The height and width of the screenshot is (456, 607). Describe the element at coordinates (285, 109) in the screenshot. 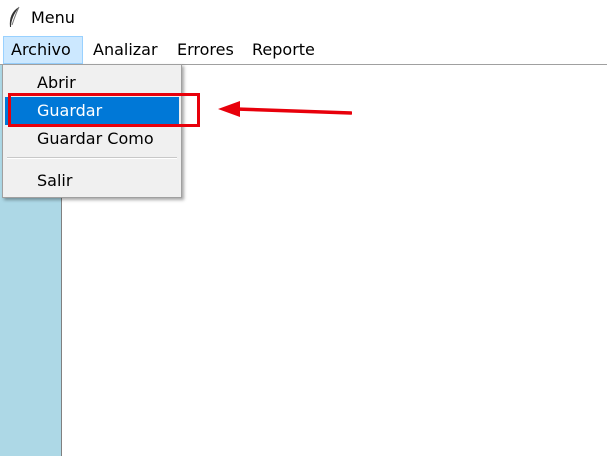

I see `annotation-arrow-icon` at that location.